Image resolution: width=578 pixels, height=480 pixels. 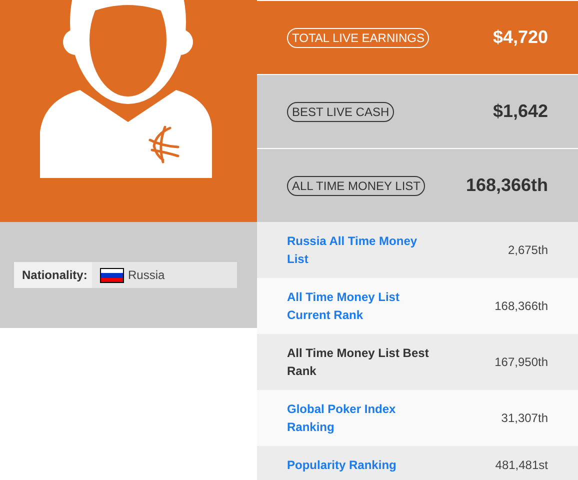 I want to click on ranking-link: All Time Money List Current Rank, so click(x=359, y=306).